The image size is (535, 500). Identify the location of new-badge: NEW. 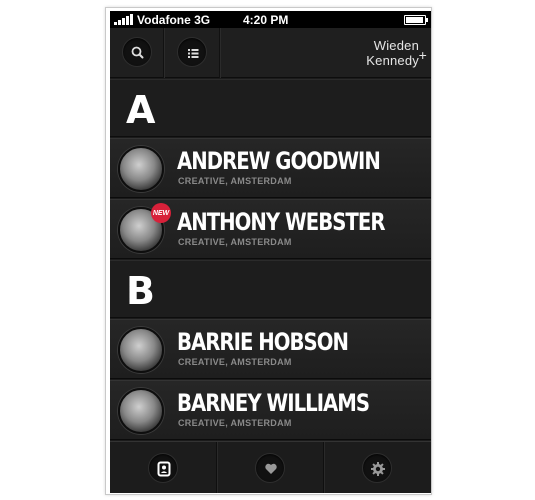
(161, 213).